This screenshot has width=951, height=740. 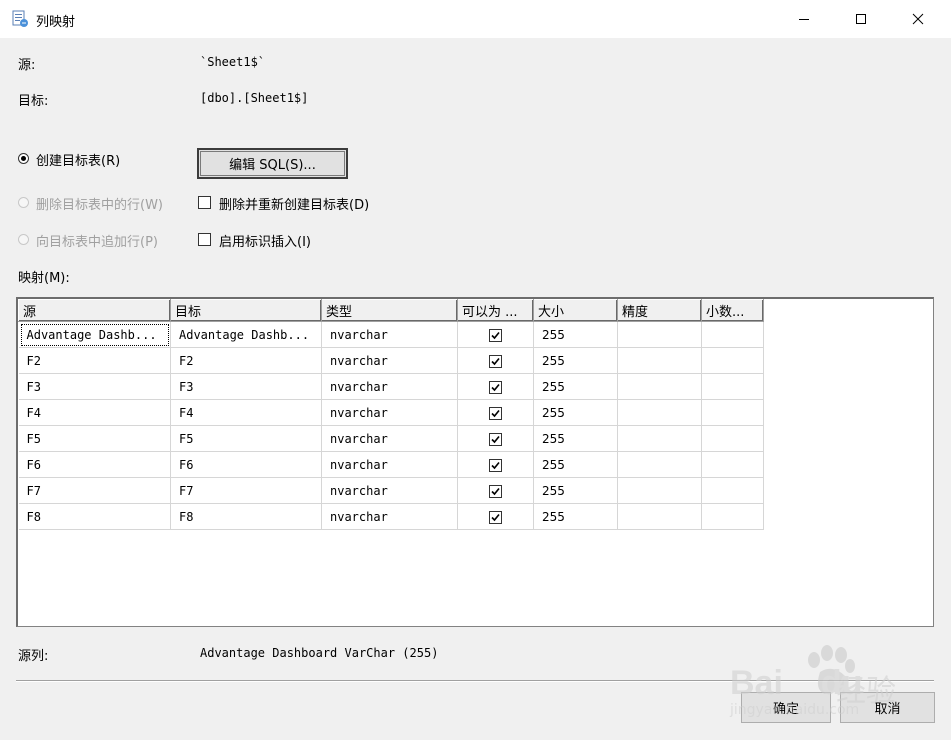 I want to click on table-row: F5 F5 nvarchar 255, so click(x=391, y=438).